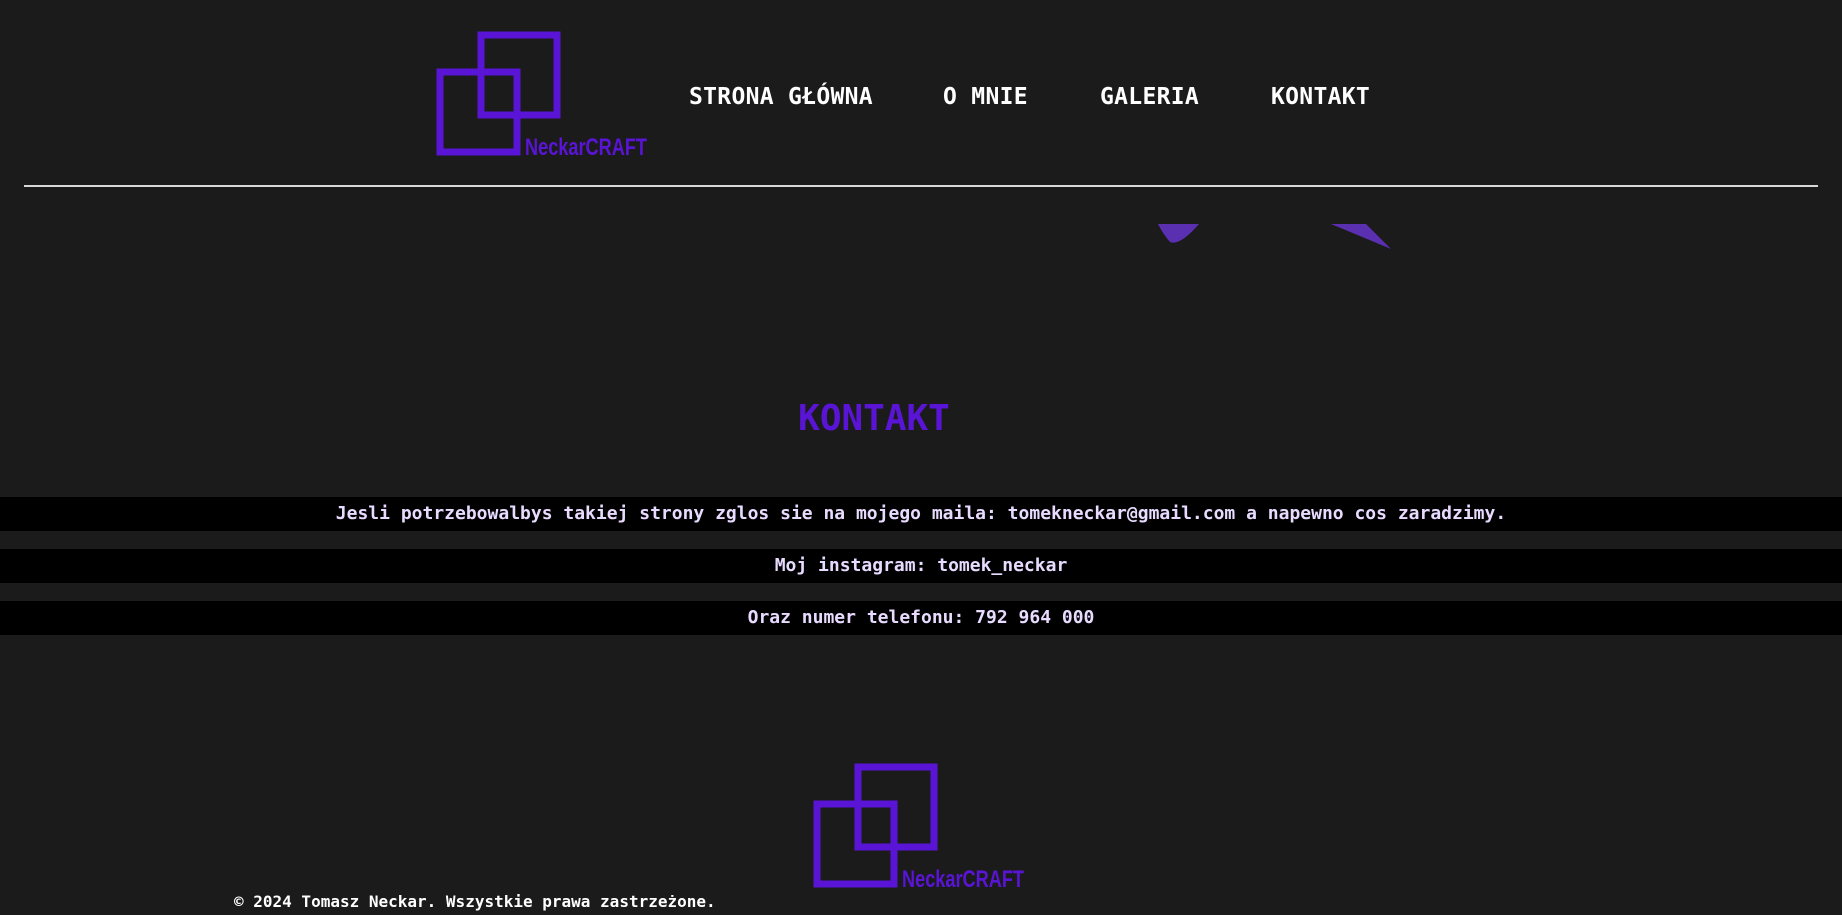  Describe the element at coordinates (874, 418) in the screenshot. I see `page-title: KONTAKT` at that location.